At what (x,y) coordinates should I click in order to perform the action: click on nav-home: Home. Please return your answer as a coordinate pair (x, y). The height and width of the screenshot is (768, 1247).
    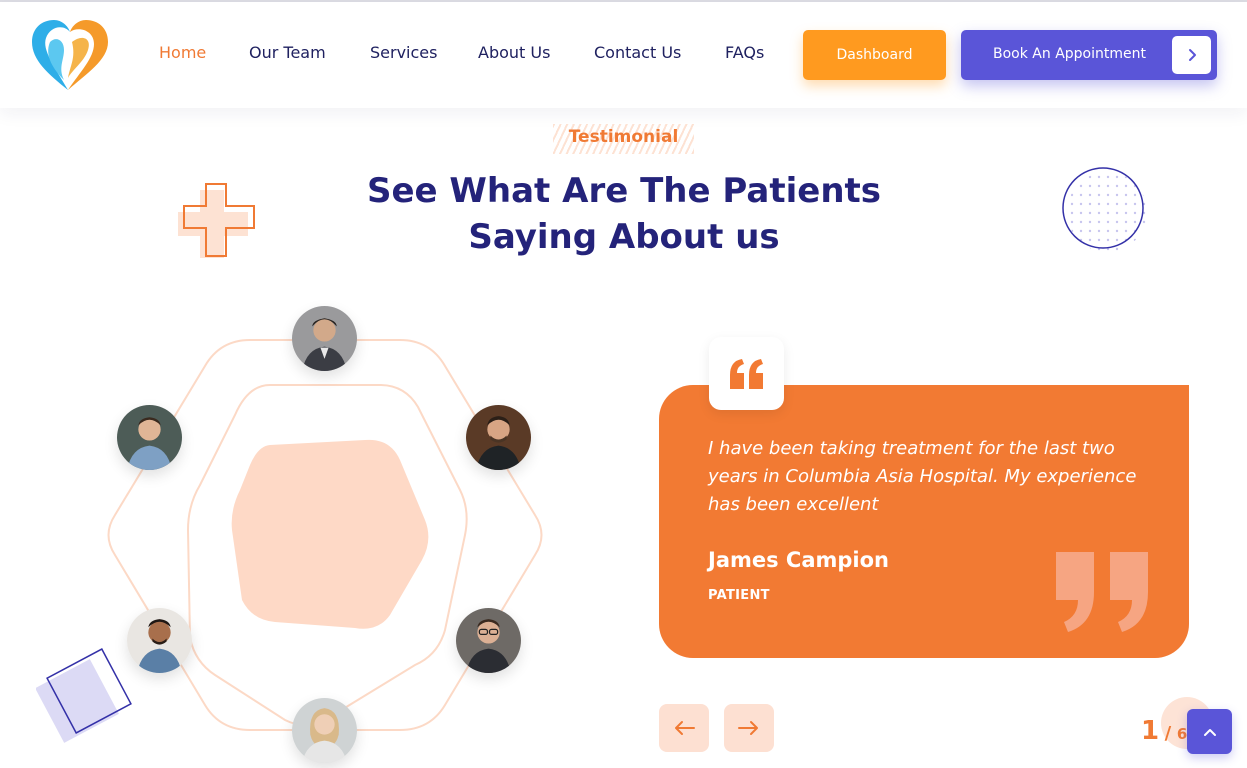
    Looking at the image, I should click on (182, 52).